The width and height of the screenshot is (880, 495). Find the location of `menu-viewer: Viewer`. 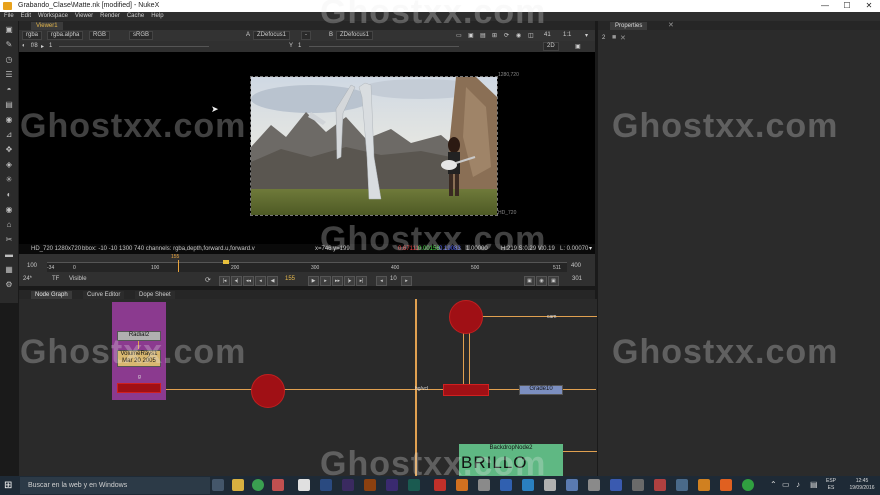

menu-viewer: Viewer is located at coordinates (84, 16).